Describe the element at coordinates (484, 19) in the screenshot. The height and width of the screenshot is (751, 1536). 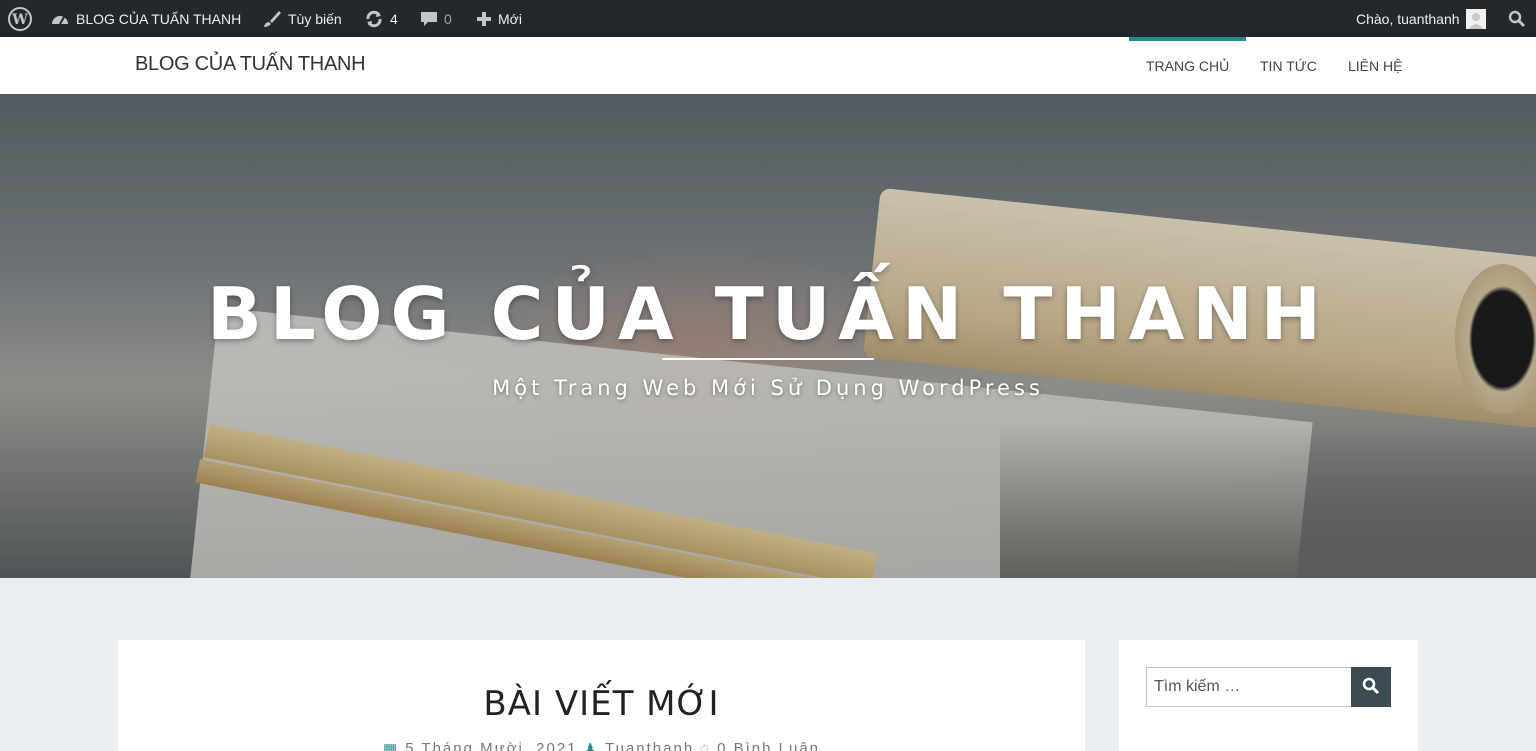
I see `plus-icon` at that location.